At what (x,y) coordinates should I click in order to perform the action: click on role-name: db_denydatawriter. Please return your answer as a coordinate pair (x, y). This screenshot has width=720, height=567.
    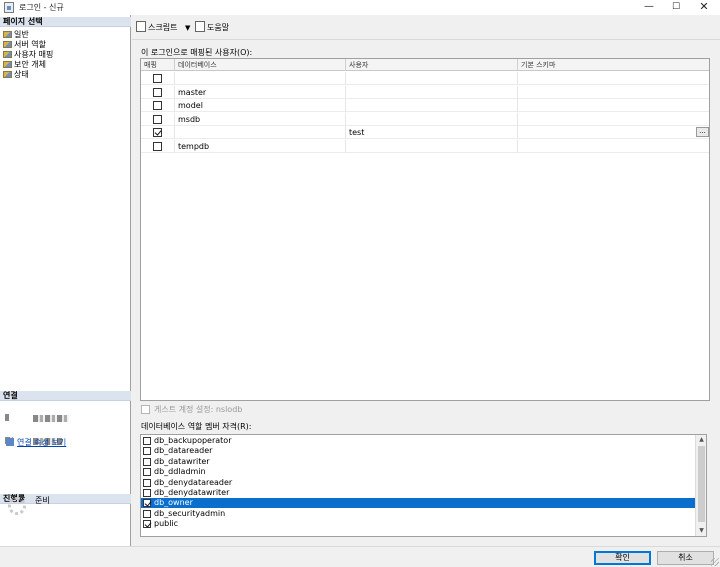
    Looking at the image, I should click on (192, 492).